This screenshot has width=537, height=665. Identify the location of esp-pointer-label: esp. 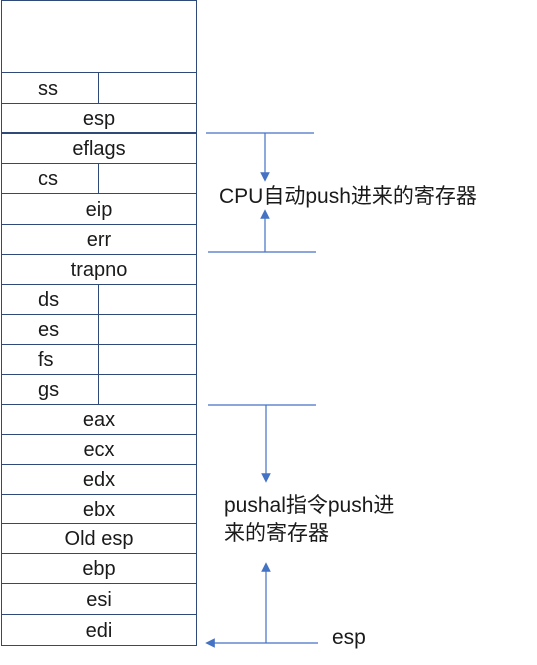
(349, 637).